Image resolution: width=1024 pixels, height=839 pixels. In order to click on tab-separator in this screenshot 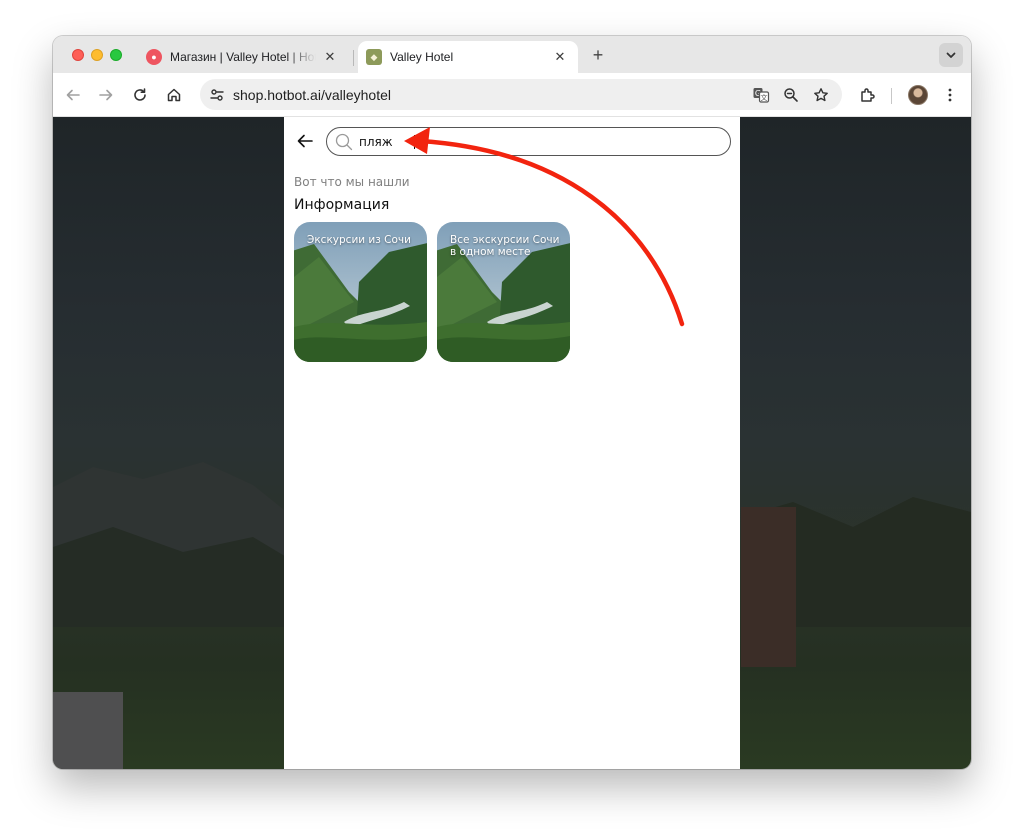, I will do `click(353, 58)`.